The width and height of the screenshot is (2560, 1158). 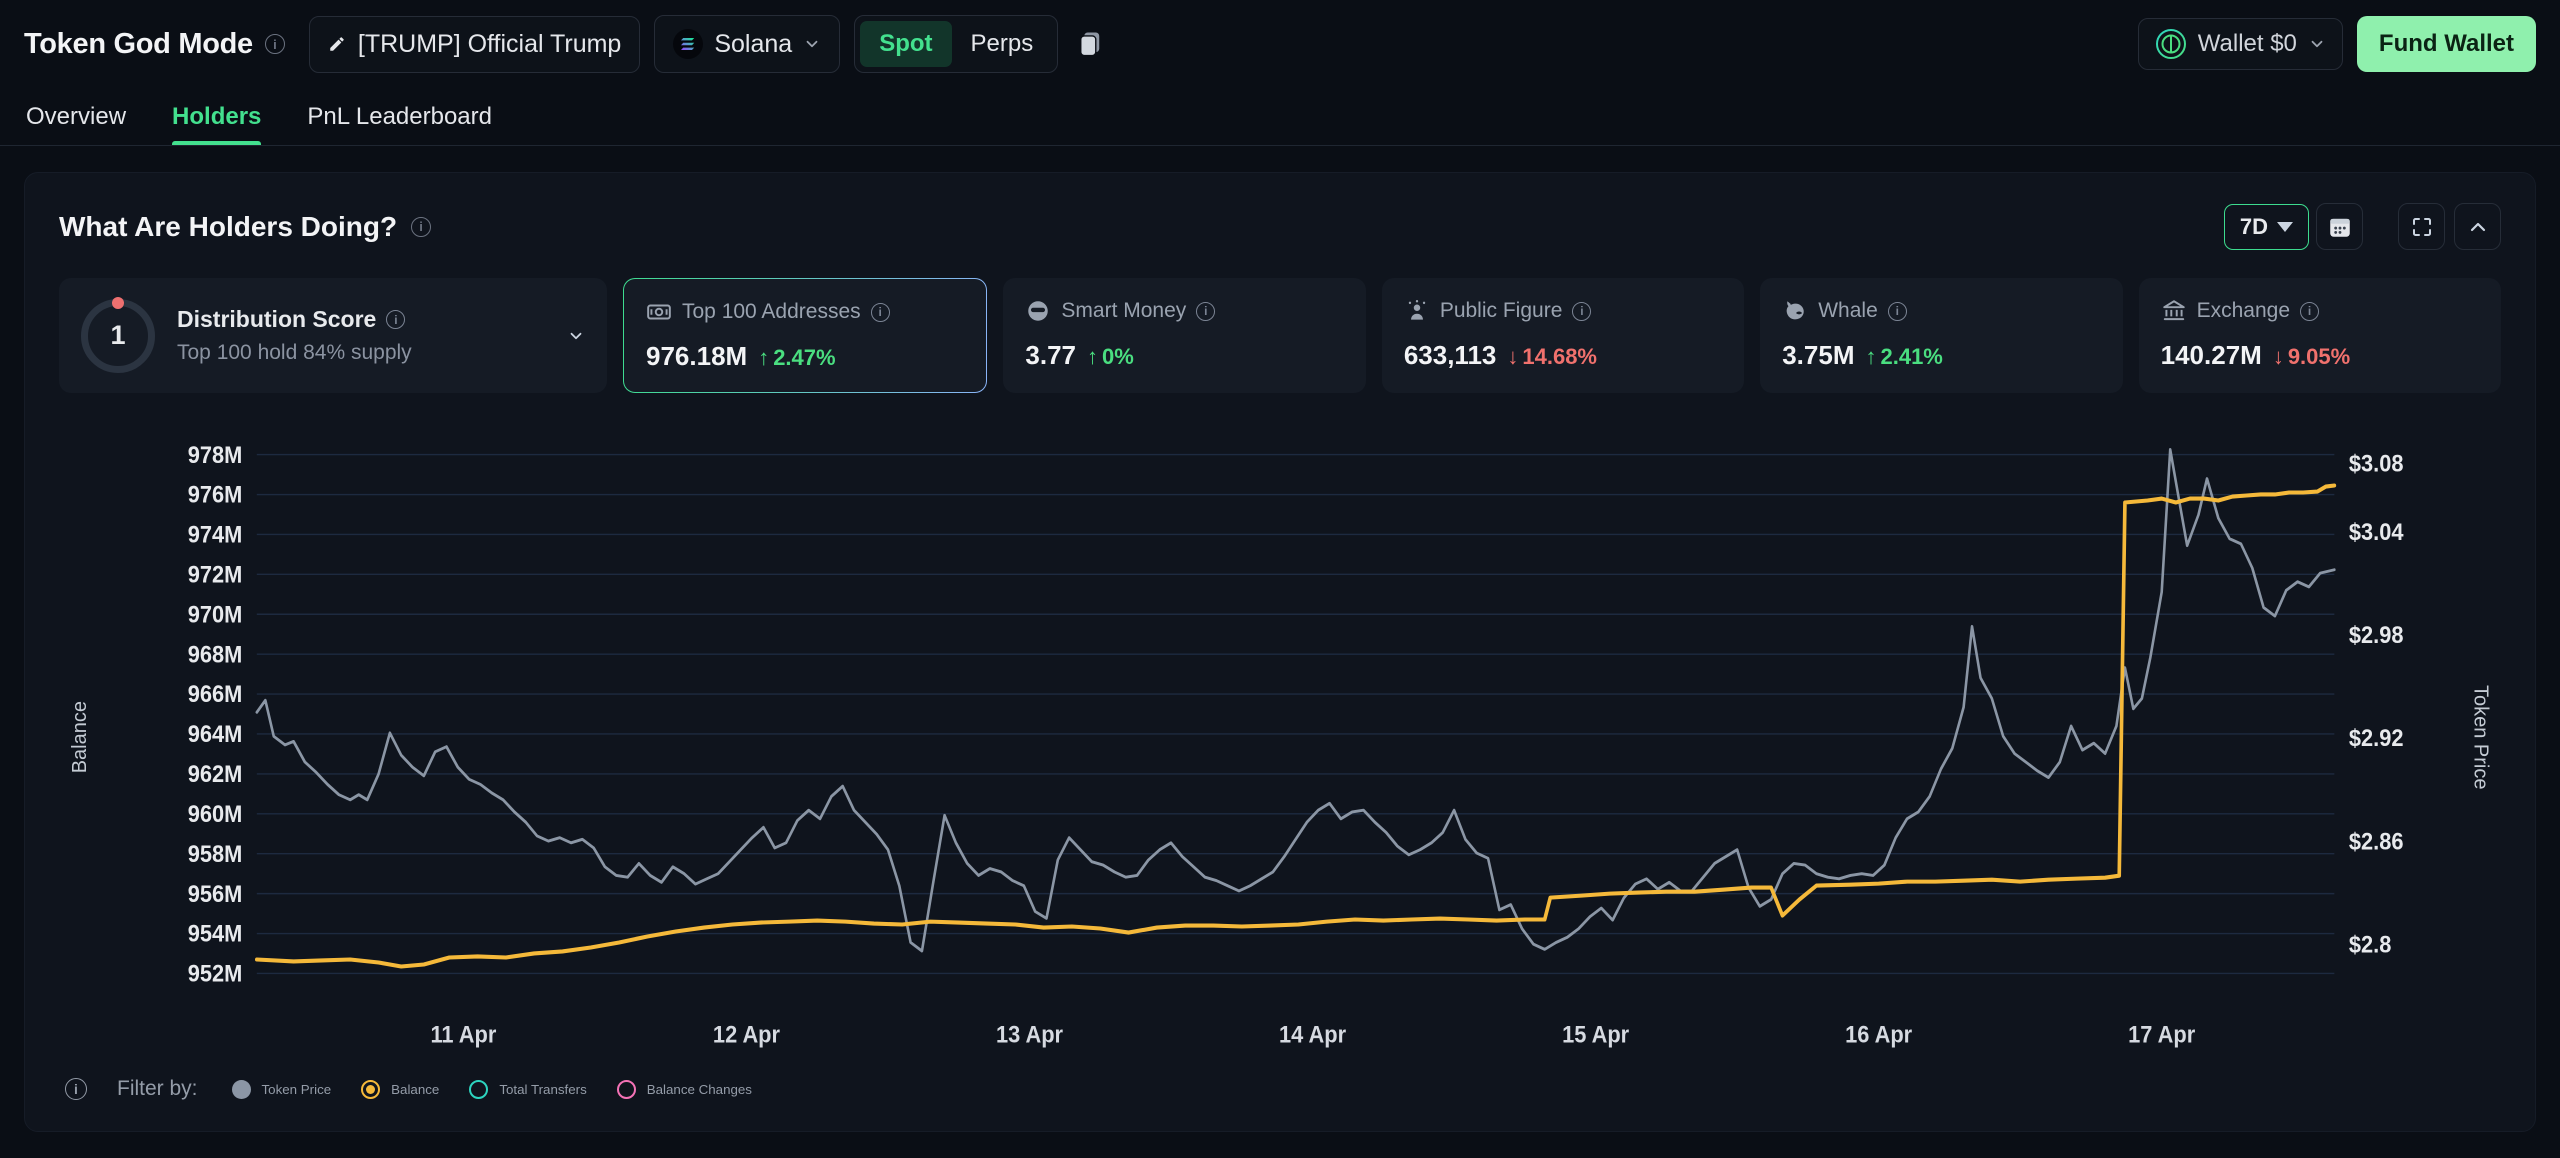 I want to click on svg-text: 12 Apr, so click(x=746, y=1033).